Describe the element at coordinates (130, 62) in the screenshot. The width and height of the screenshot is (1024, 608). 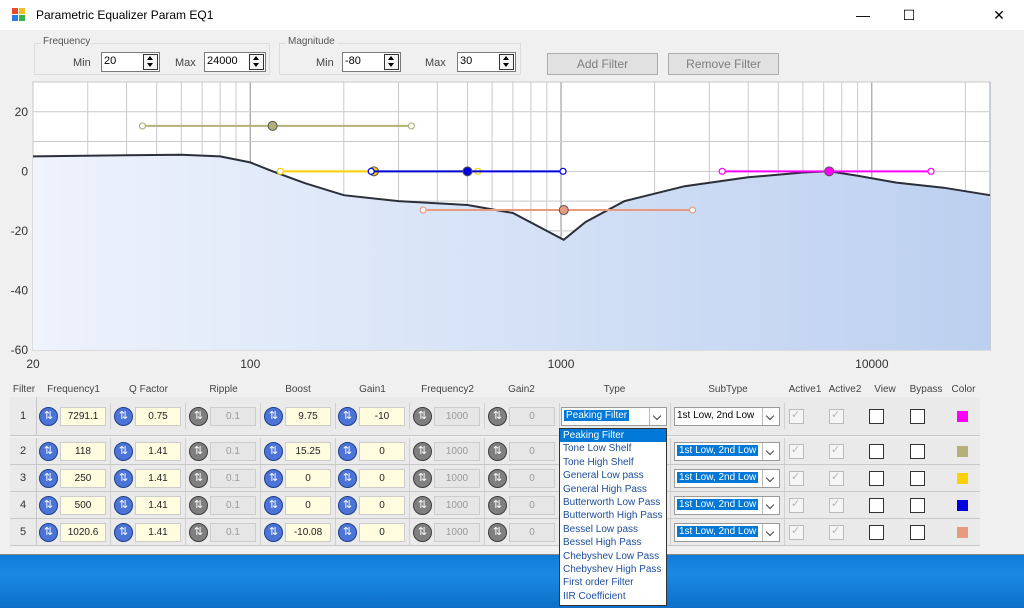
I see `frequency-min-spinner: 20` at that location.